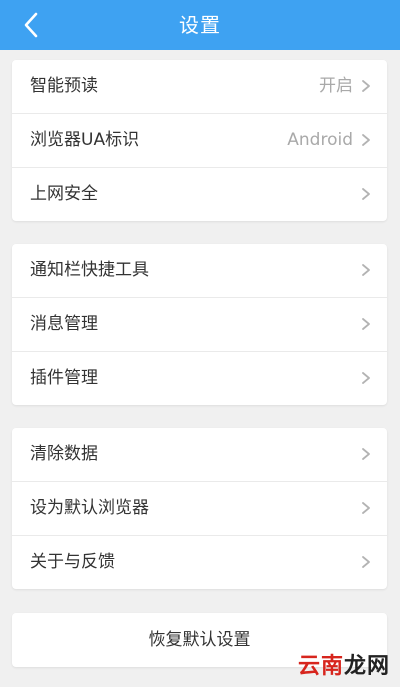  What do you see at coordinates (199, 378) in the screenshot?
I see `row-plugin-management: 插件管理` at bounding box center [199, 378].